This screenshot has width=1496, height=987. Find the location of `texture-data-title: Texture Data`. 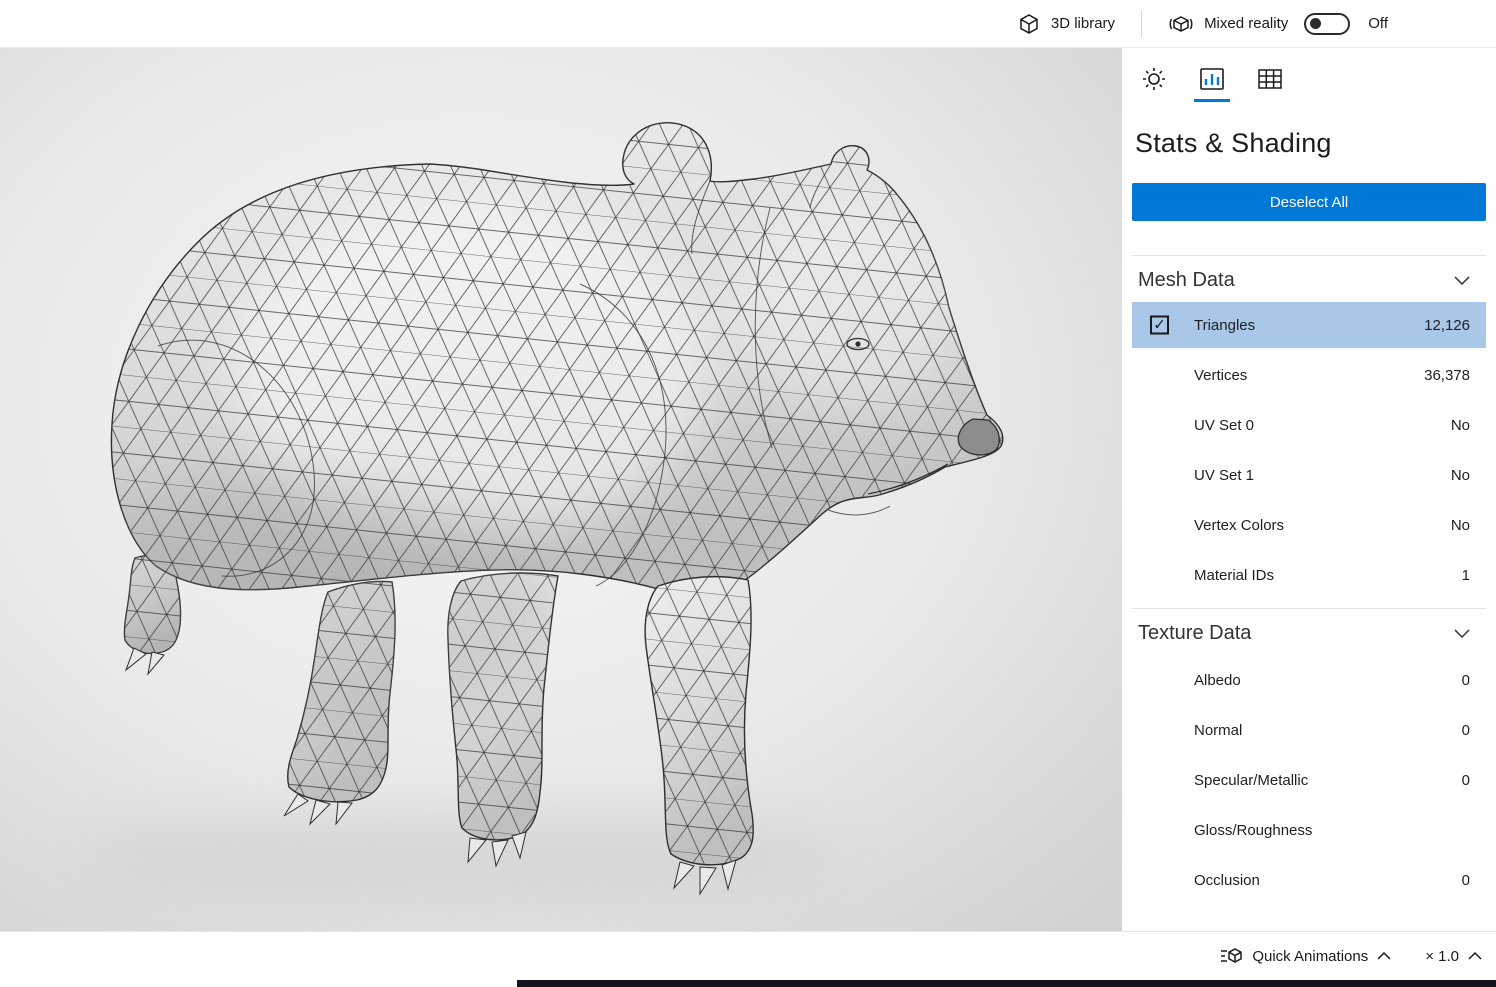

texture-data-title: Texture Data is located at coordinates (1195, 633).